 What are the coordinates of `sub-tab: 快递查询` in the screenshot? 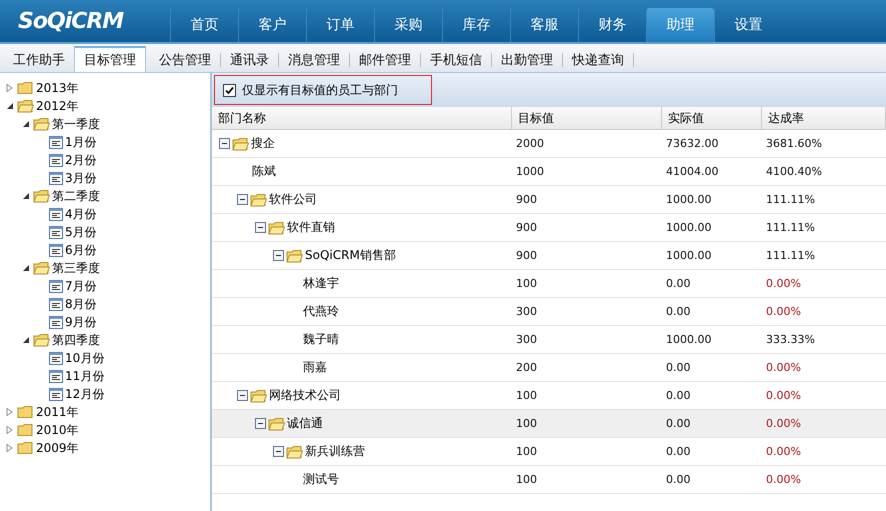 It's located at (598, 60).